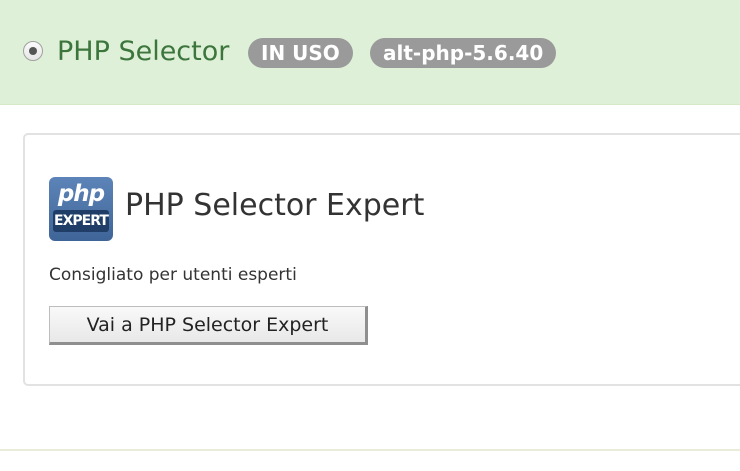 This screenshot has height=471, width=740. I want to click on go-to-php-selector-expert-button: Vai a PHP Selector Expert, so click(208, 325).